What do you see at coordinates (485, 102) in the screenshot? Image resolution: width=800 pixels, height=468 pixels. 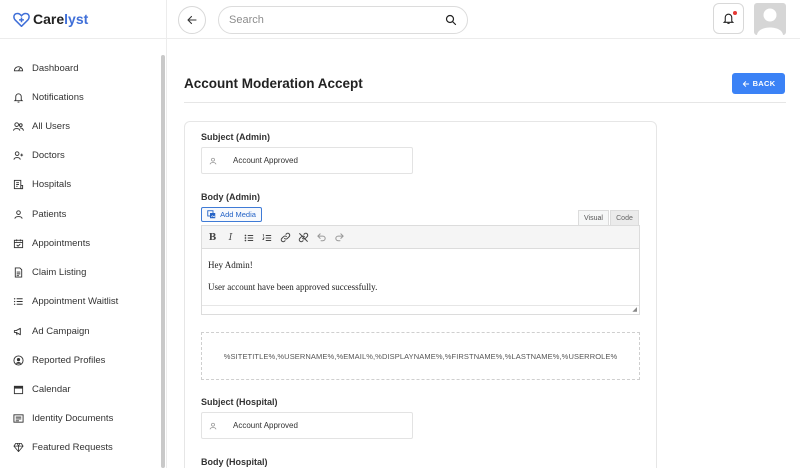 I see `title-divider` at bounding box center [485, 102].